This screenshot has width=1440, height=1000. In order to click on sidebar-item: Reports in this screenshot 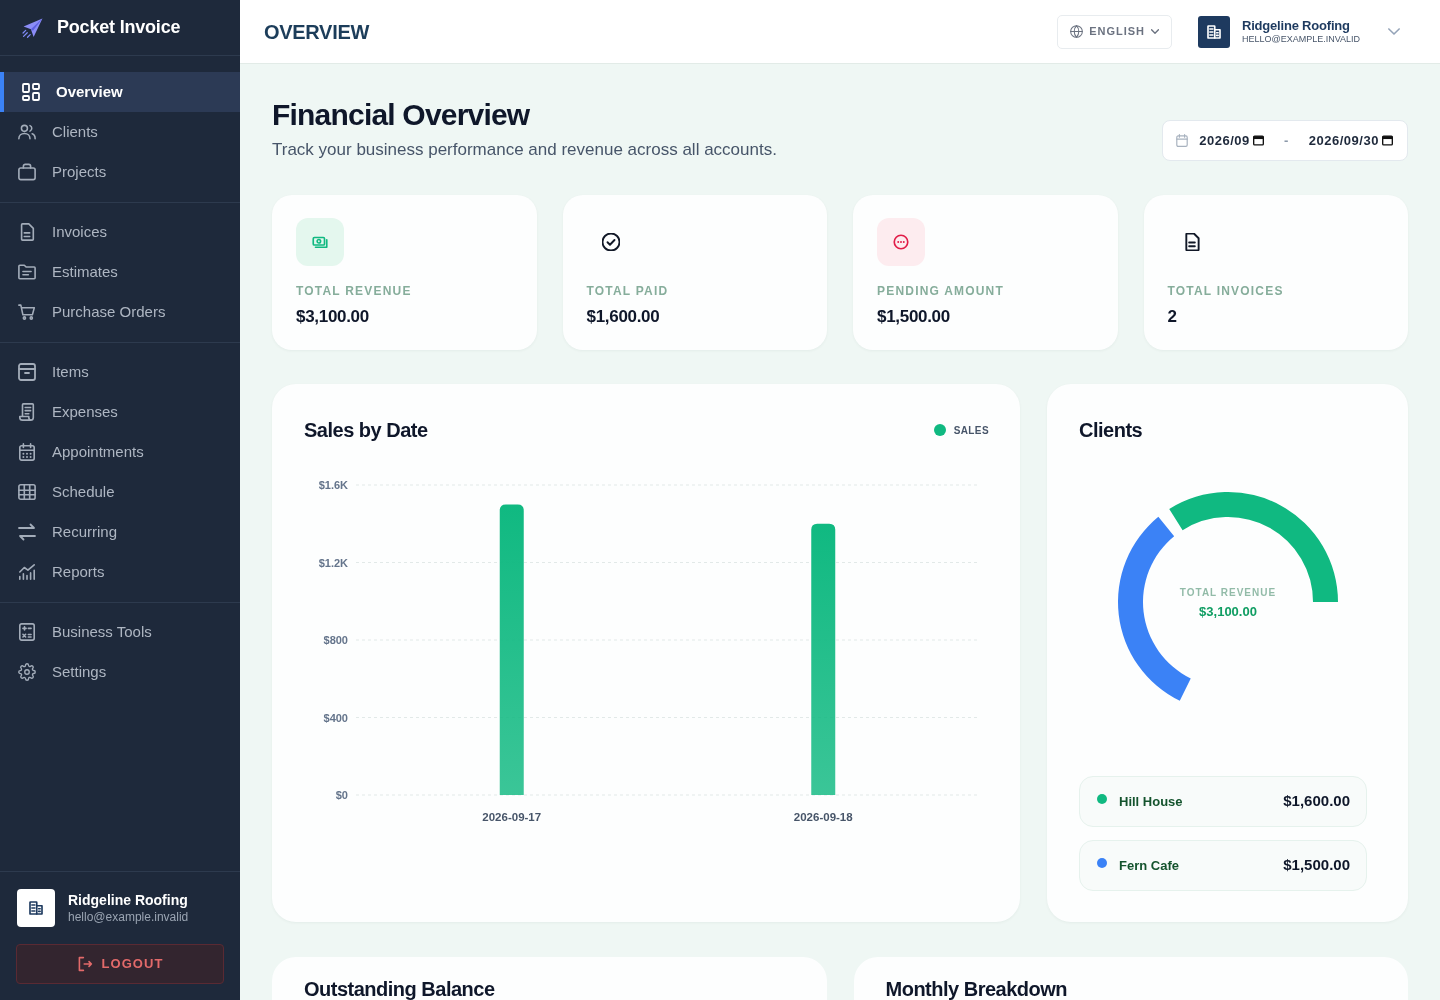, I will do `click(120, 572)`.